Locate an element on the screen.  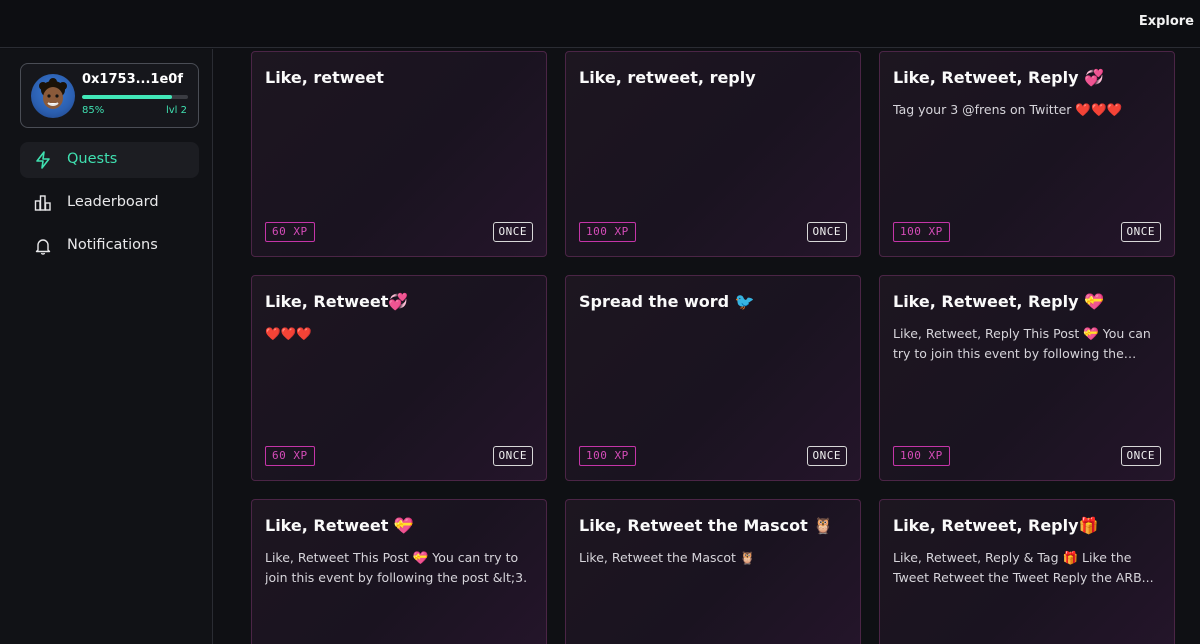
quest-title: Like, Retweet, Reply 💞 is located at coordinates (999, 77).